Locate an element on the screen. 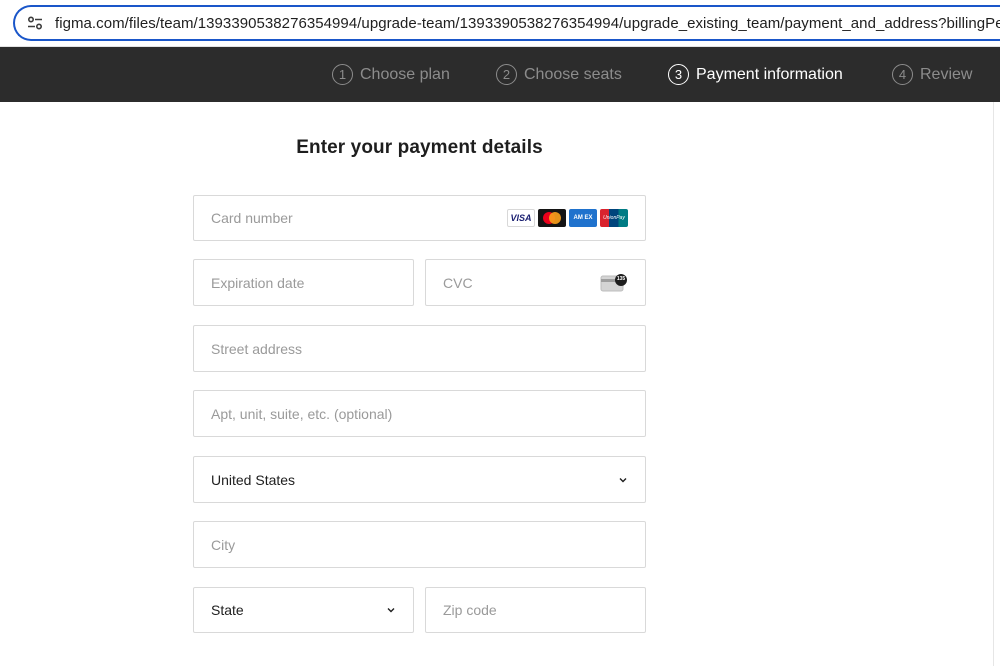  content-divider is located at coordinates (993, 384).